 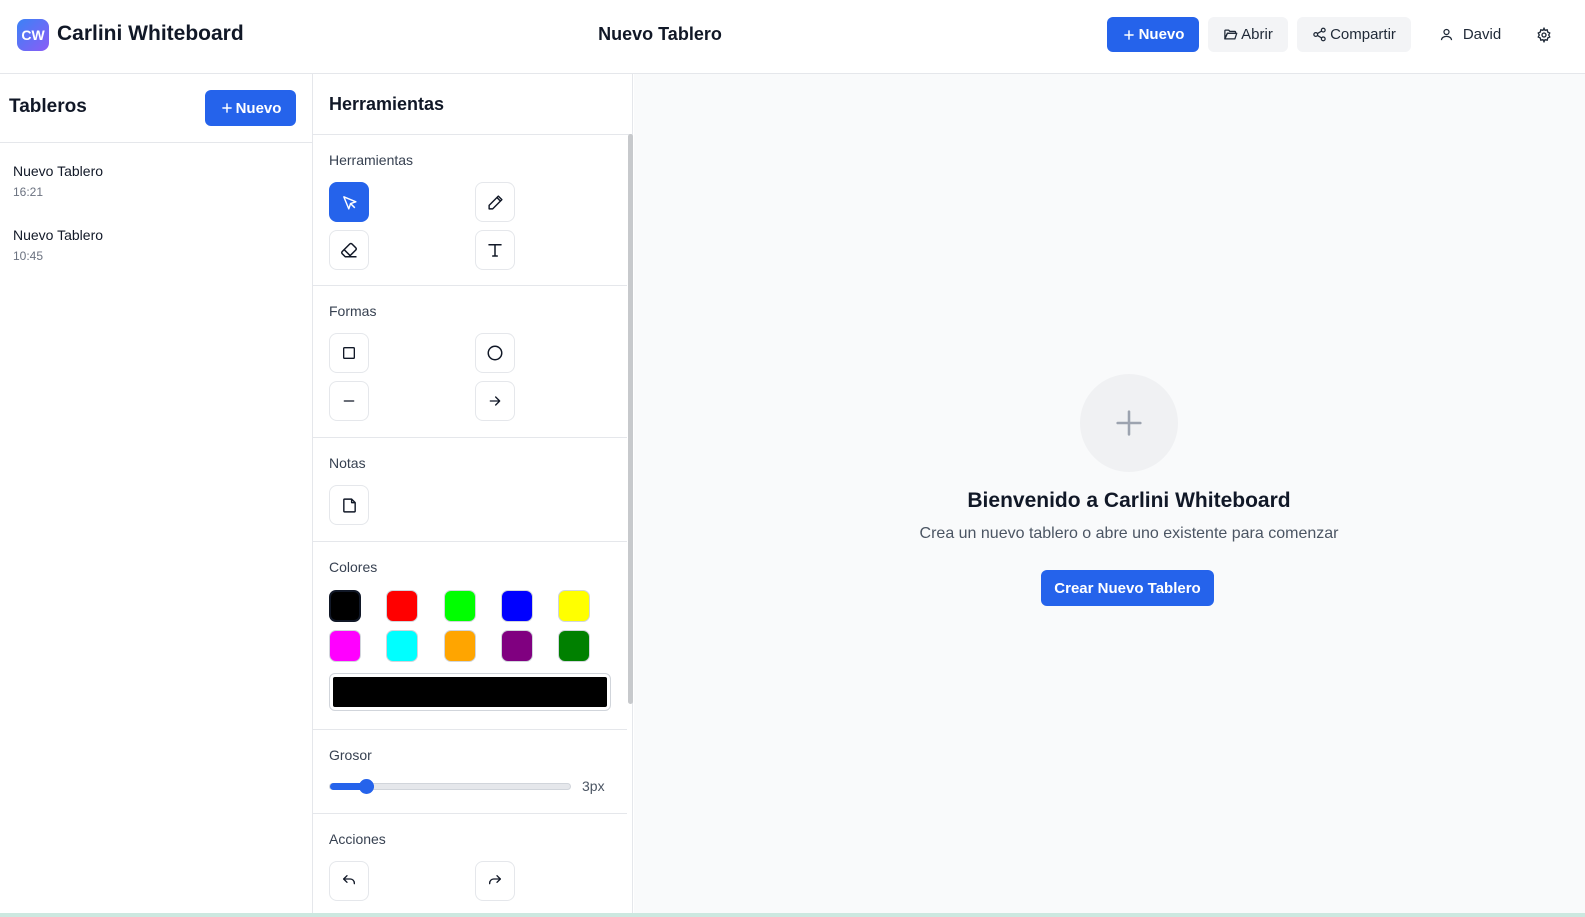 I want to click on square-icon, so click(x=349, y=353).